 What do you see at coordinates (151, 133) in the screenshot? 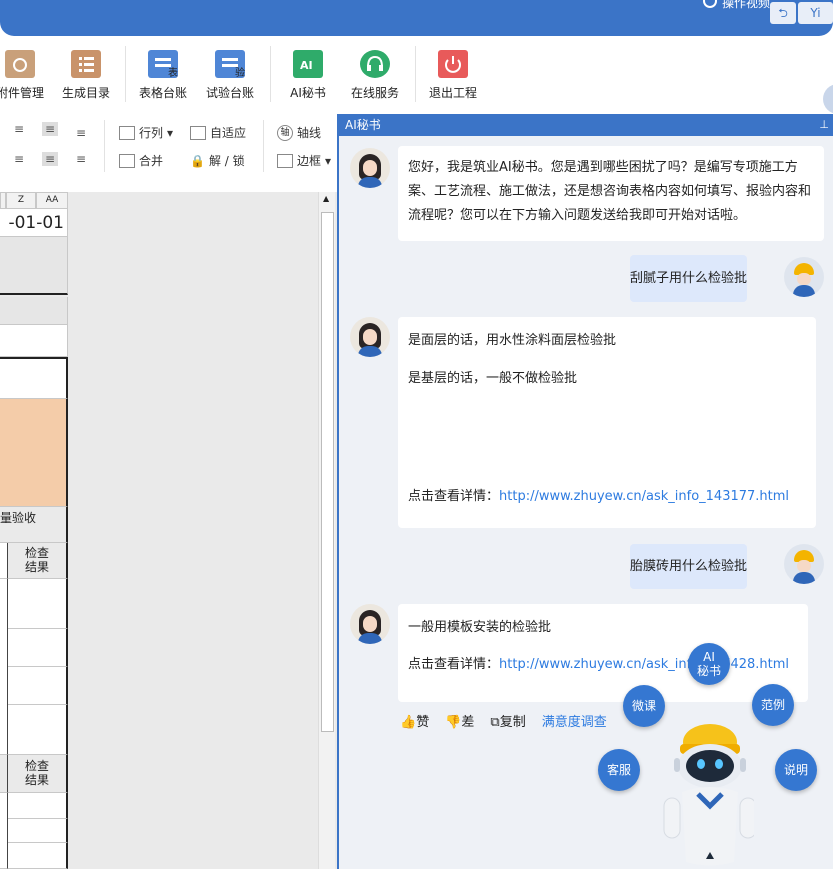
I see `row-col-label: 行列` at bounding box center [151, 133].